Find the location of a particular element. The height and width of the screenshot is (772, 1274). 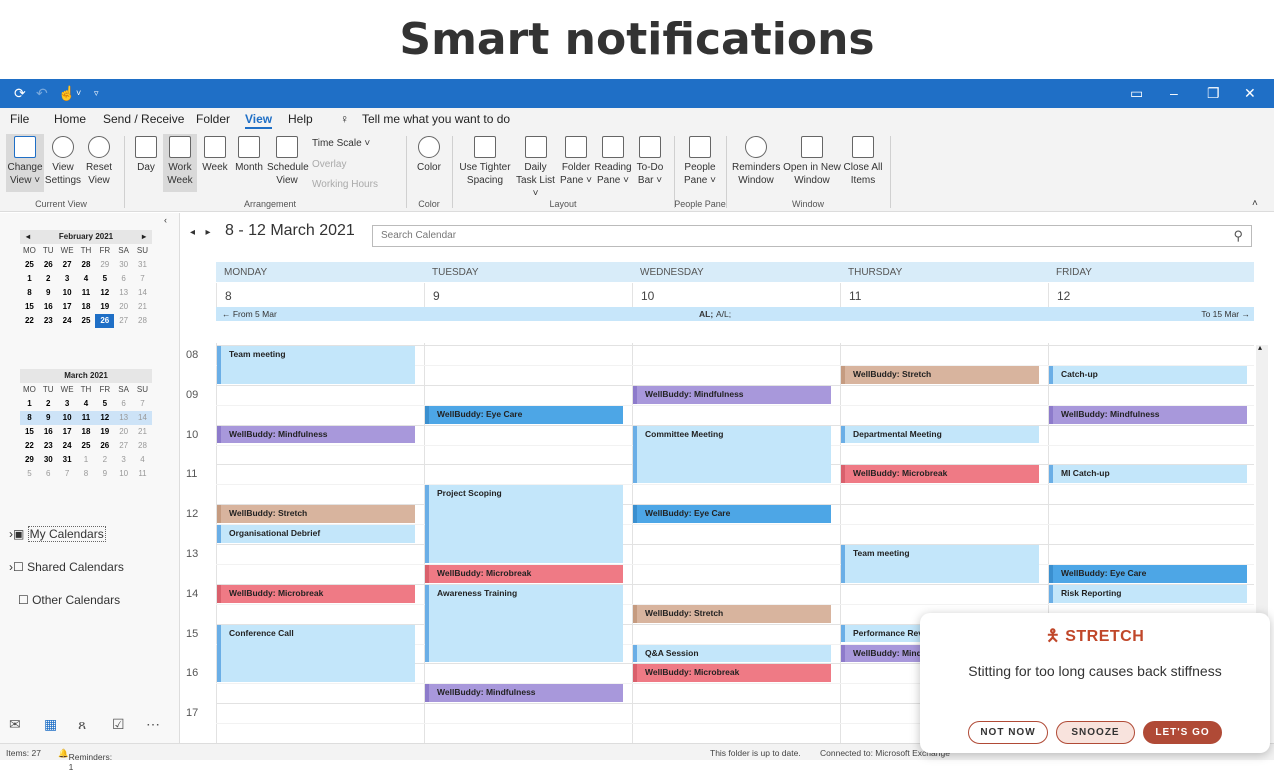

dropdown-icon: ˅ is located at coordinates (78, 93).